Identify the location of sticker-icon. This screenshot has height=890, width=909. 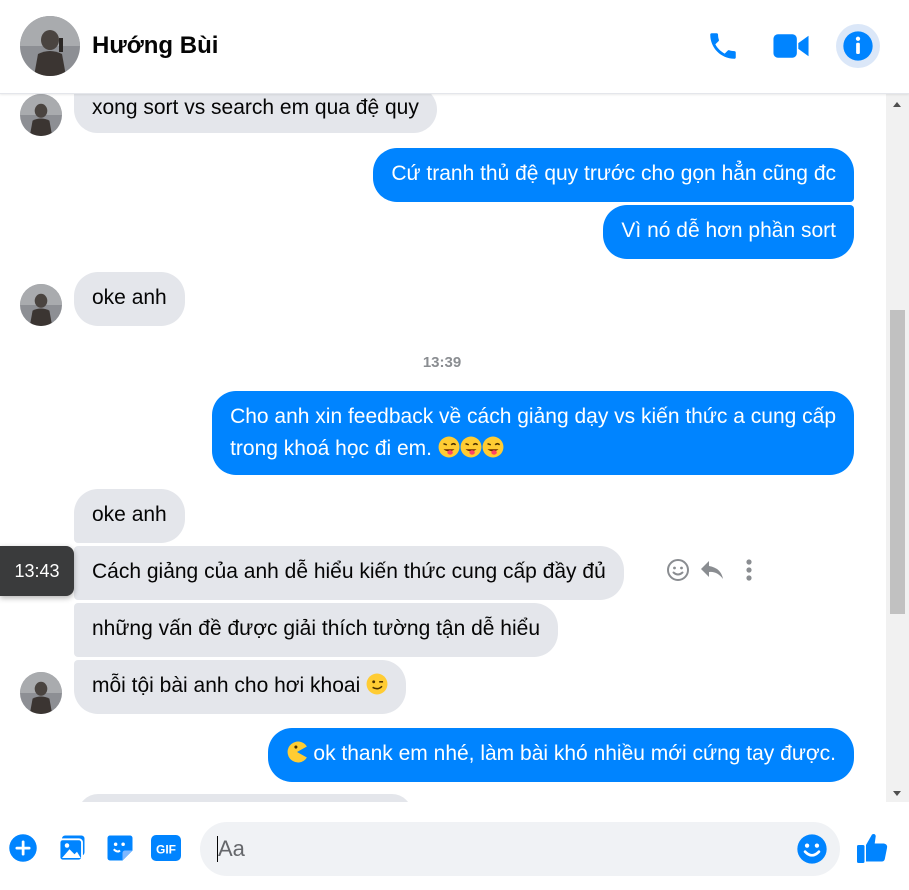
(120, 848).